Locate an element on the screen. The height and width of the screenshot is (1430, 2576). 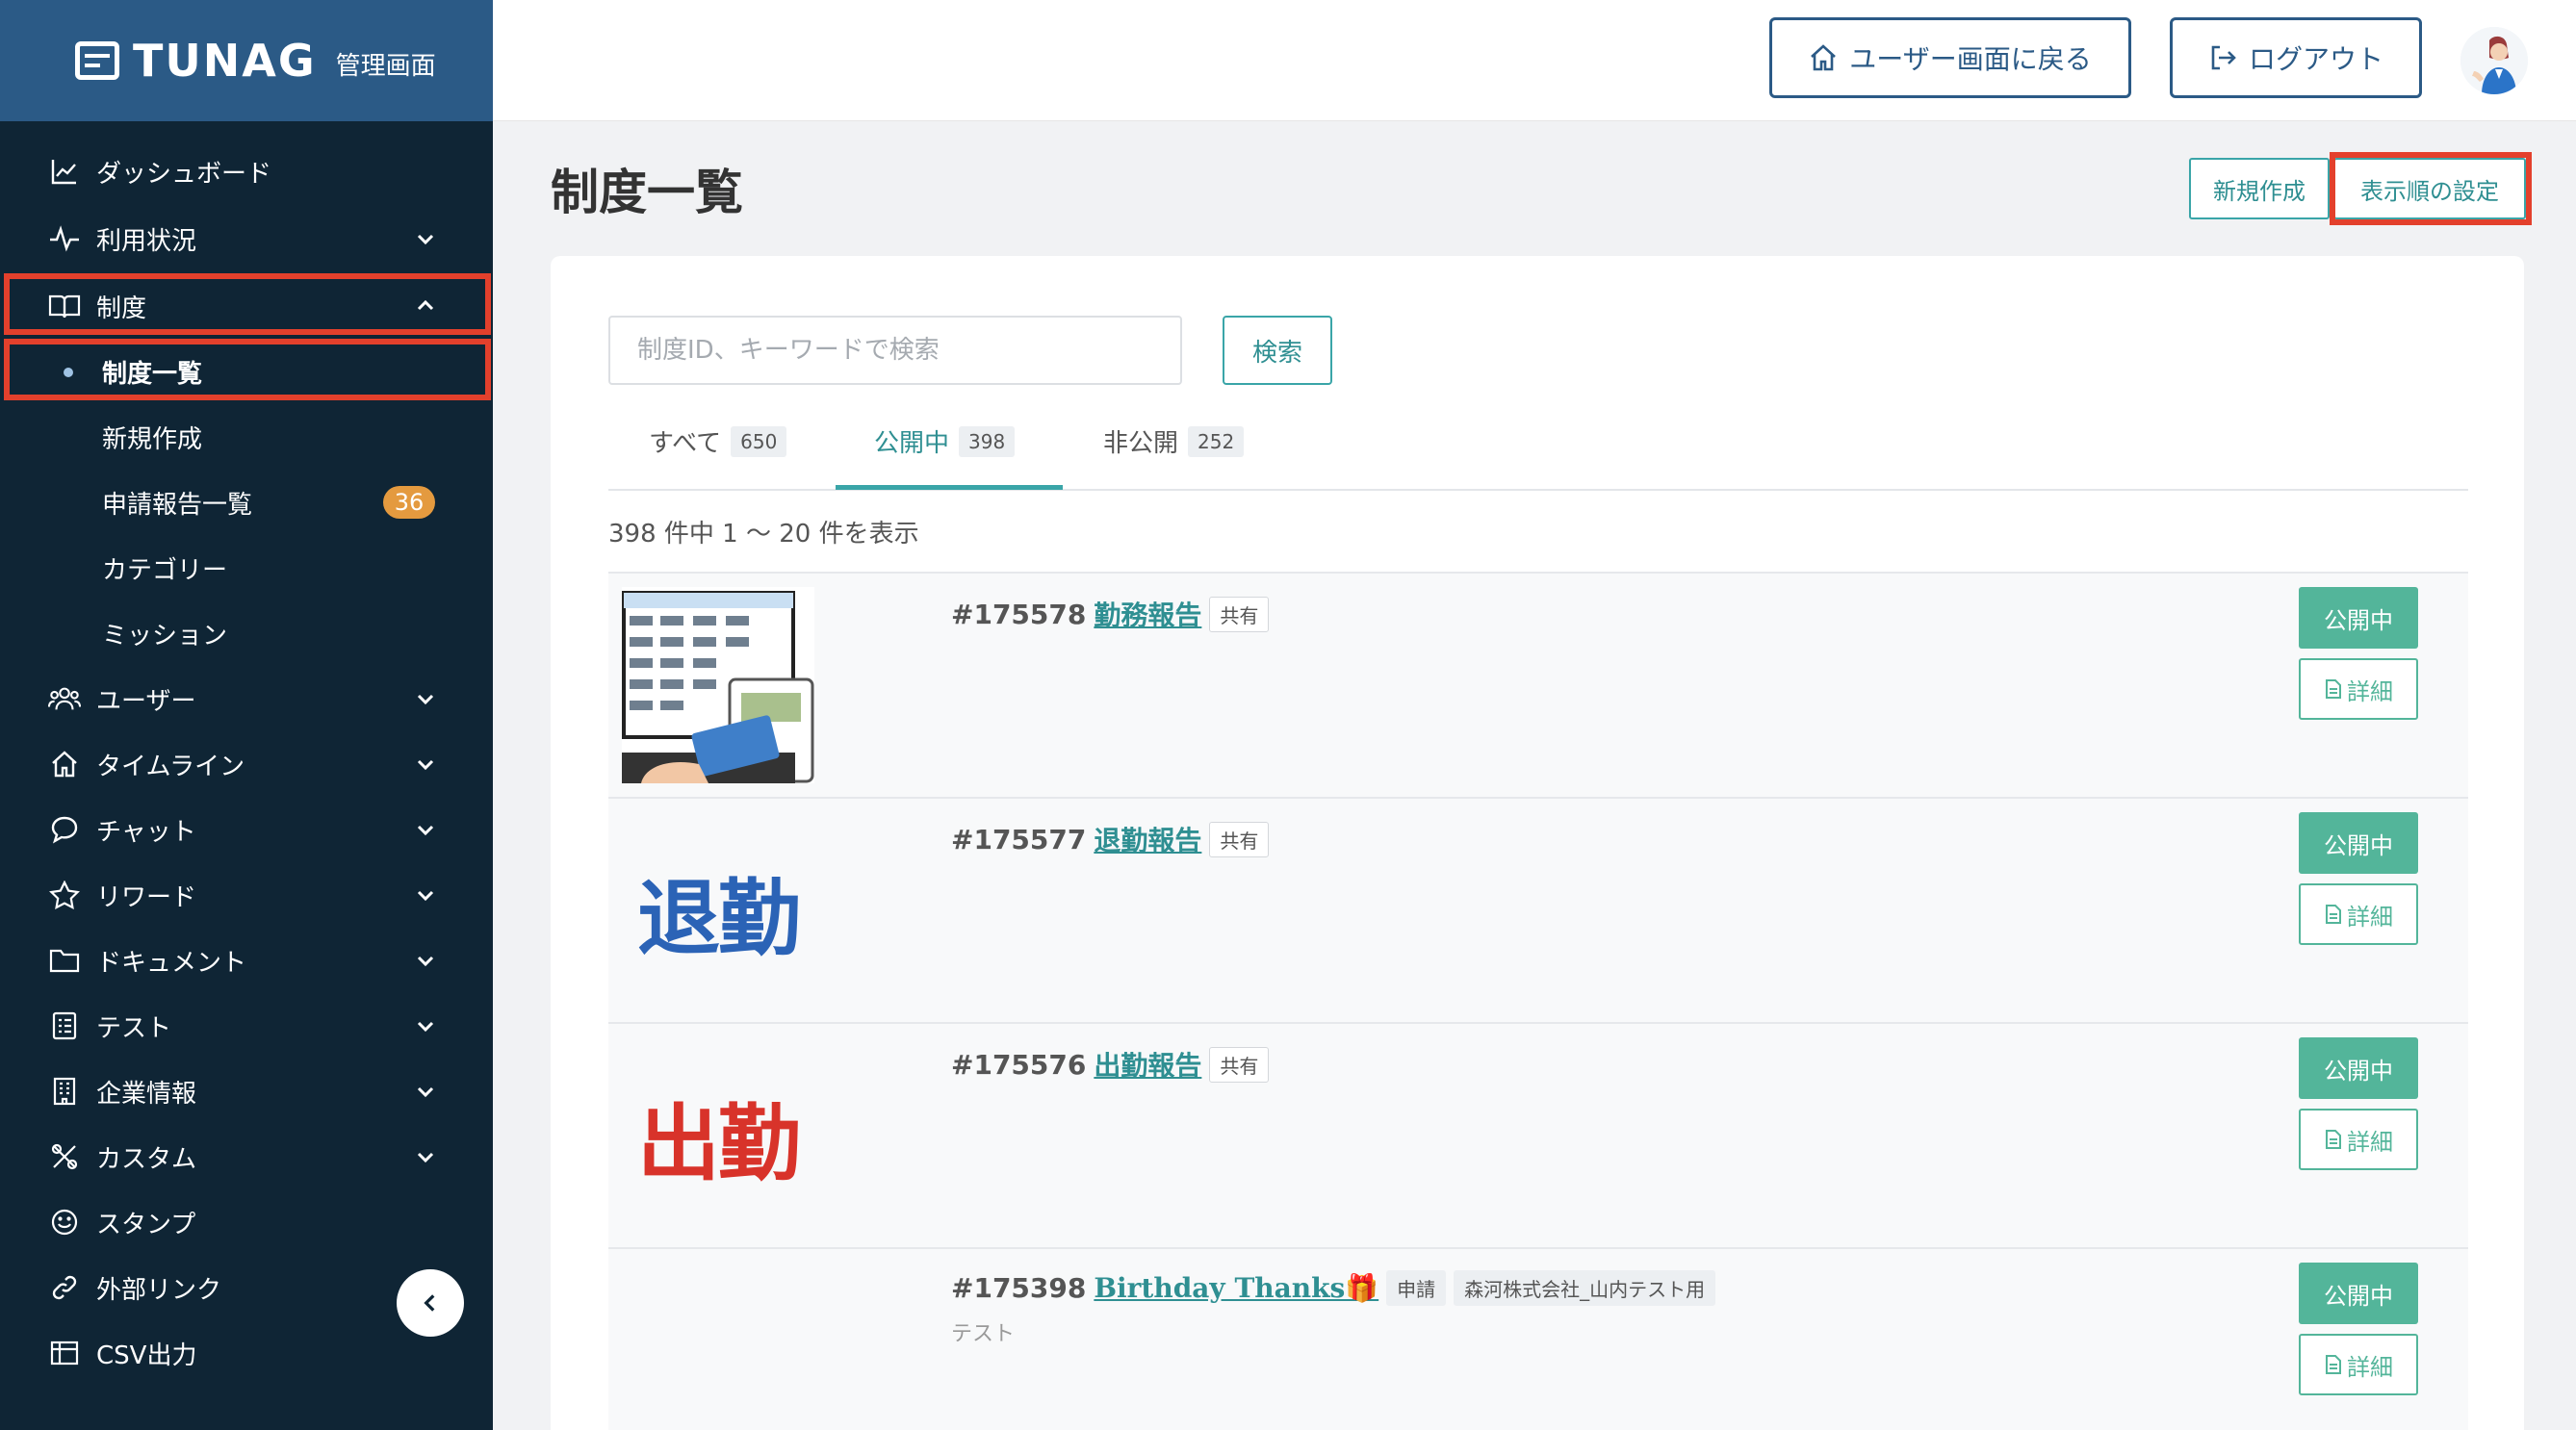
table-icon is located at coordinates (64, 1353).